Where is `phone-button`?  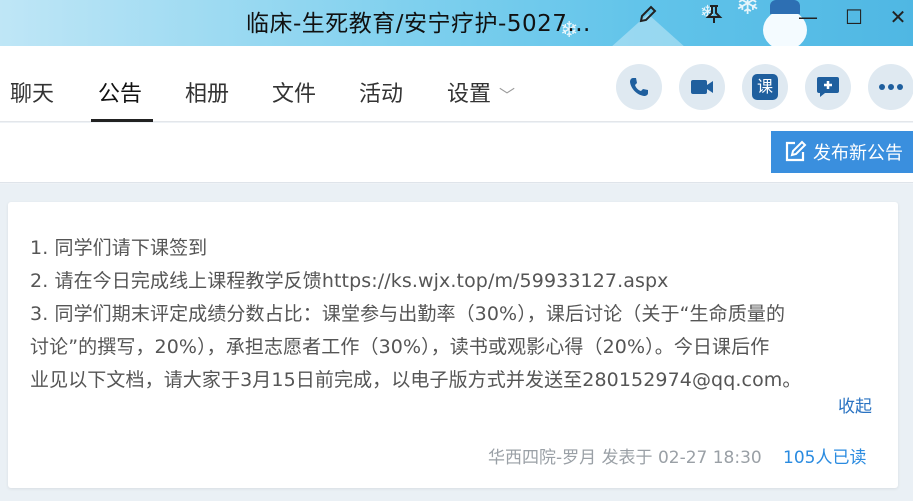
phone-button is located at coordinates (639, 87).